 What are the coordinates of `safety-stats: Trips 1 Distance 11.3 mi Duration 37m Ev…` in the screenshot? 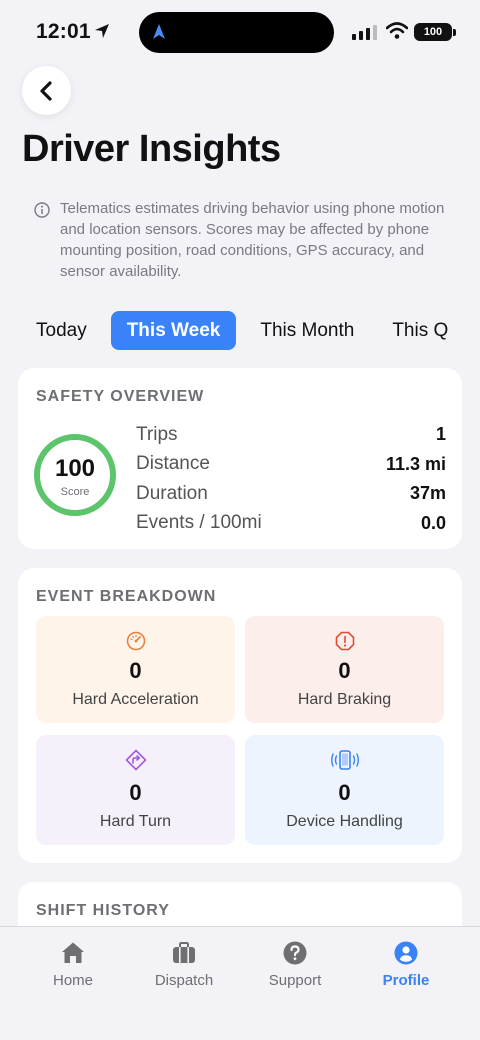 It's located at (291, 479).